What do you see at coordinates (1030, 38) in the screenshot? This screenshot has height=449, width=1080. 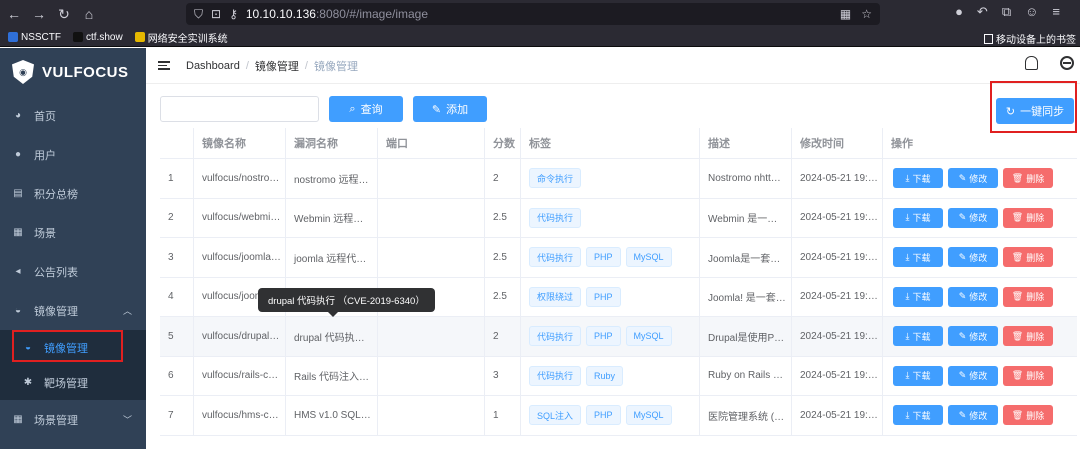 I see `mobile-bookmarks: 移动设备上的书签` at bounding box center [1030, 38].